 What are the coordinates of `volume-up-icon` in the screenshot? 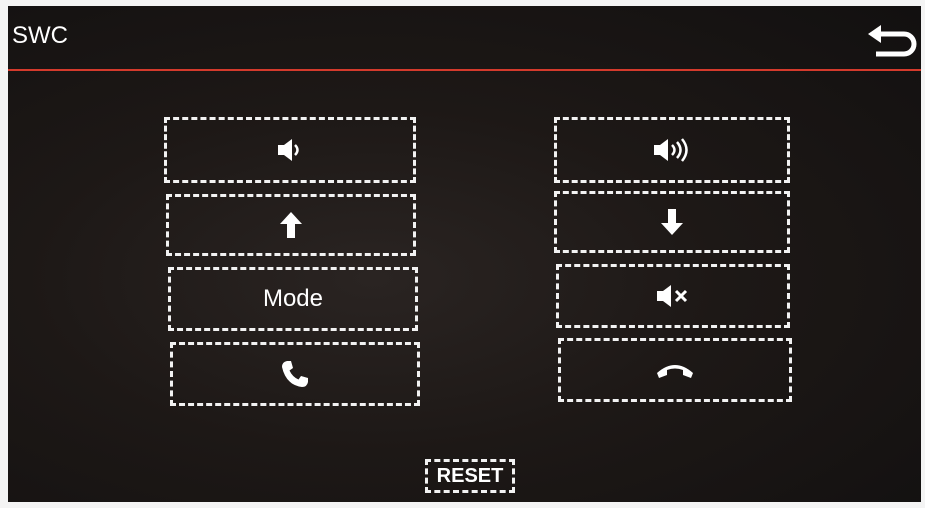 It's located at (671, 150).